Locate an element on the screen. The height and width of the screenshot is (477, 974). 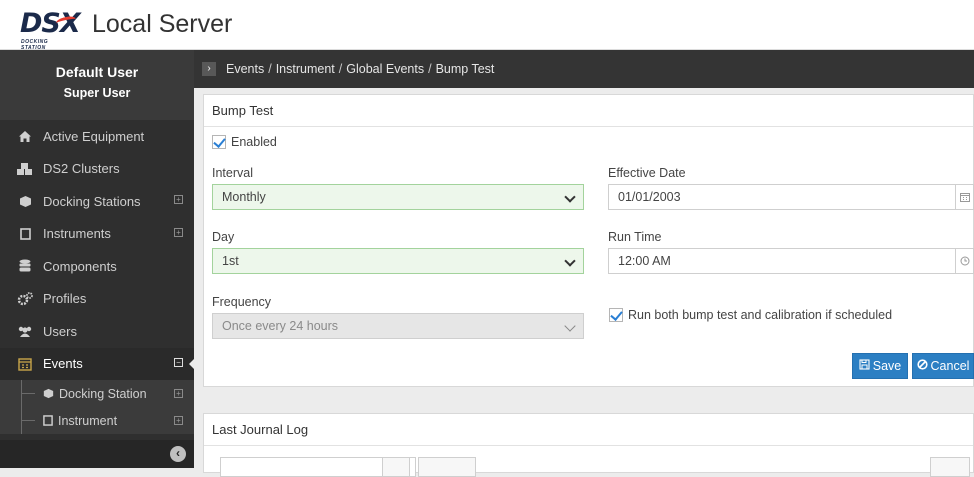
sidebar-item-profiles: Profiles is located at coordinates (97, 299).